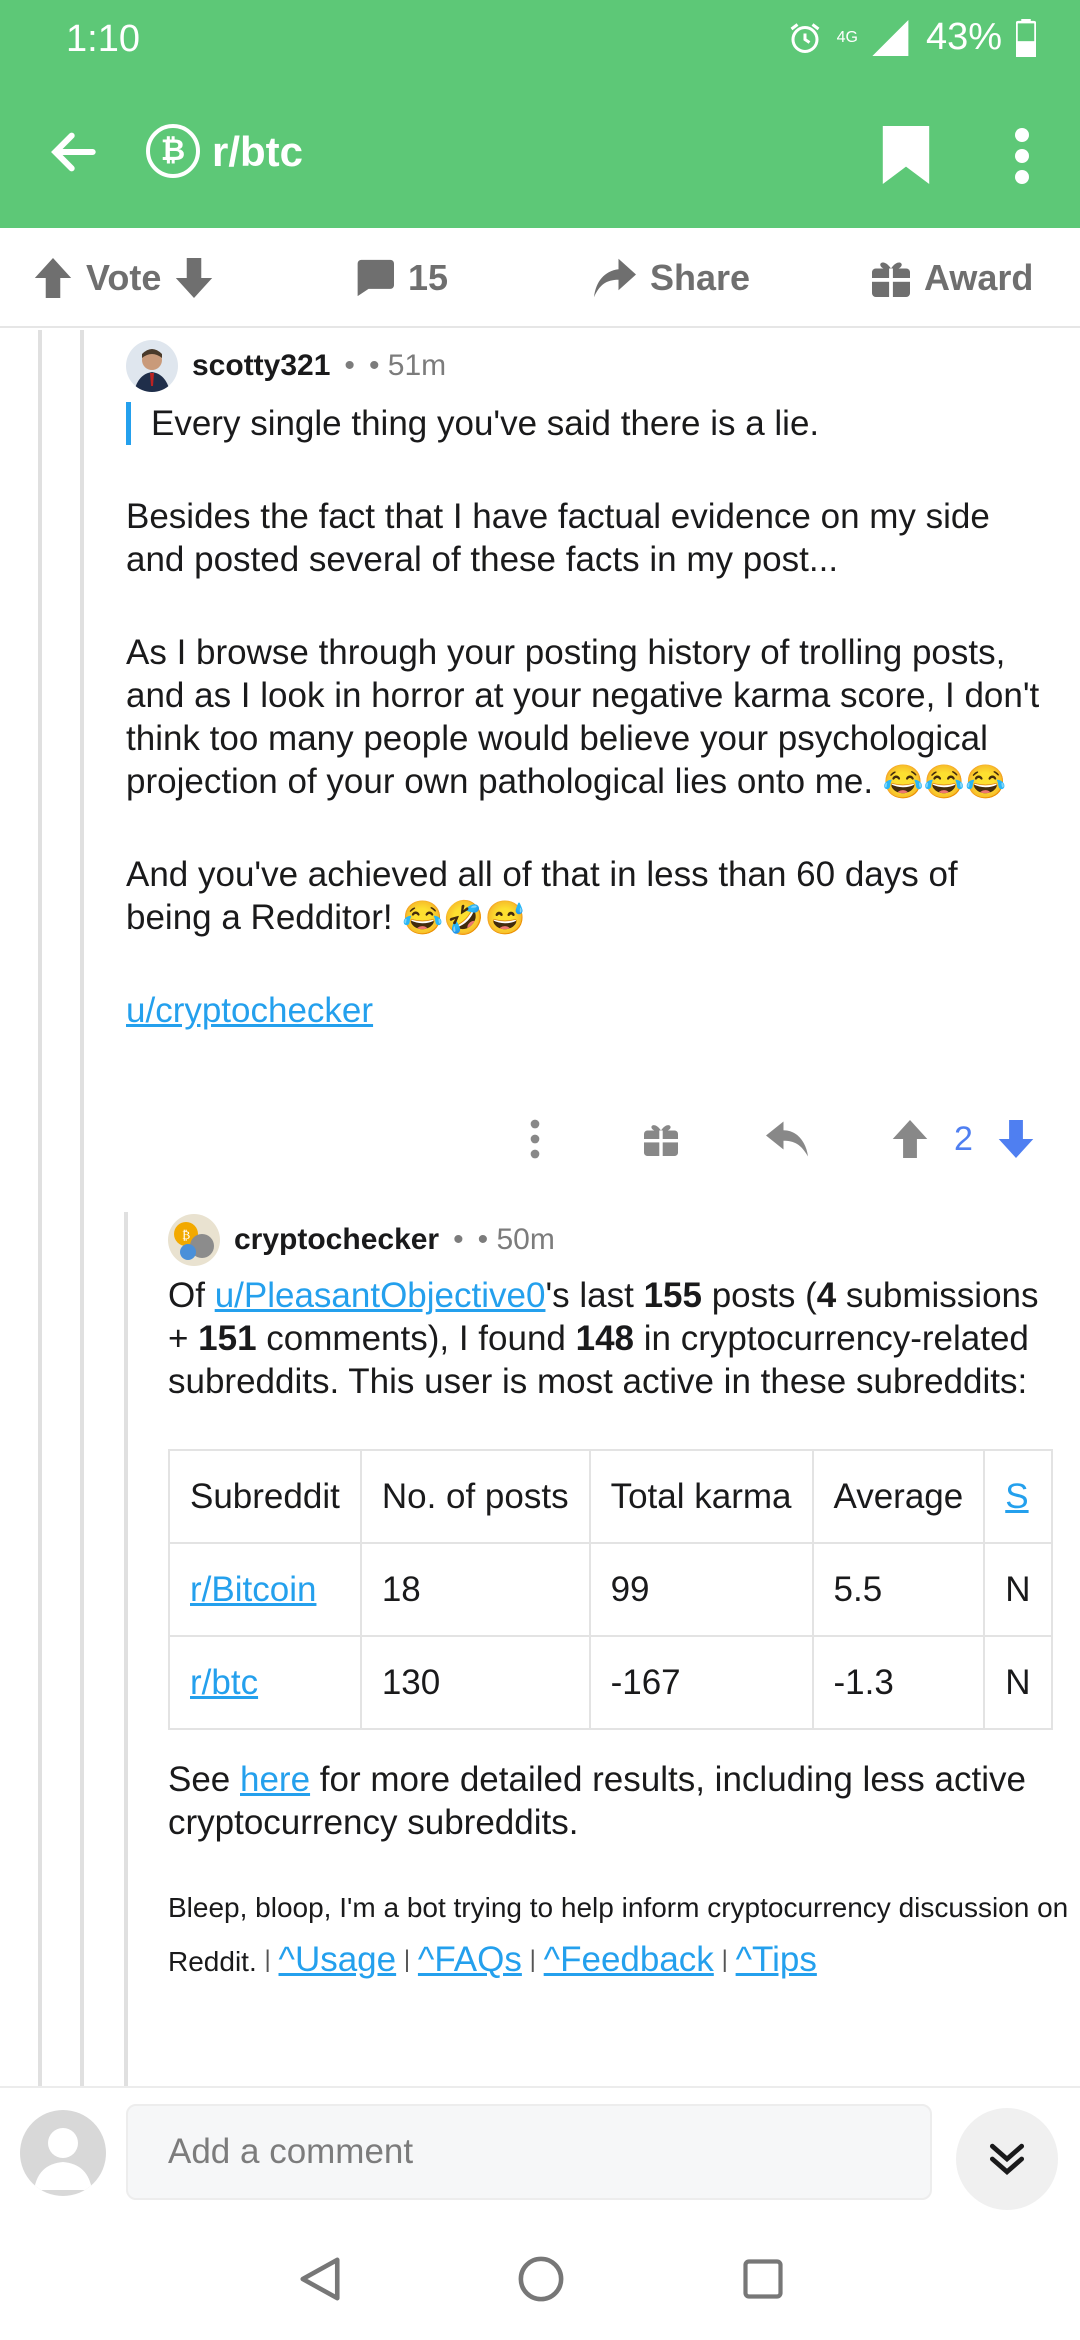 The height and width of the screenshot is (2340, 1080). What do you see at coordinates (40, 1208) in the screenshot?
I see `thread-line-outer` at bounding box center [40, 1208].